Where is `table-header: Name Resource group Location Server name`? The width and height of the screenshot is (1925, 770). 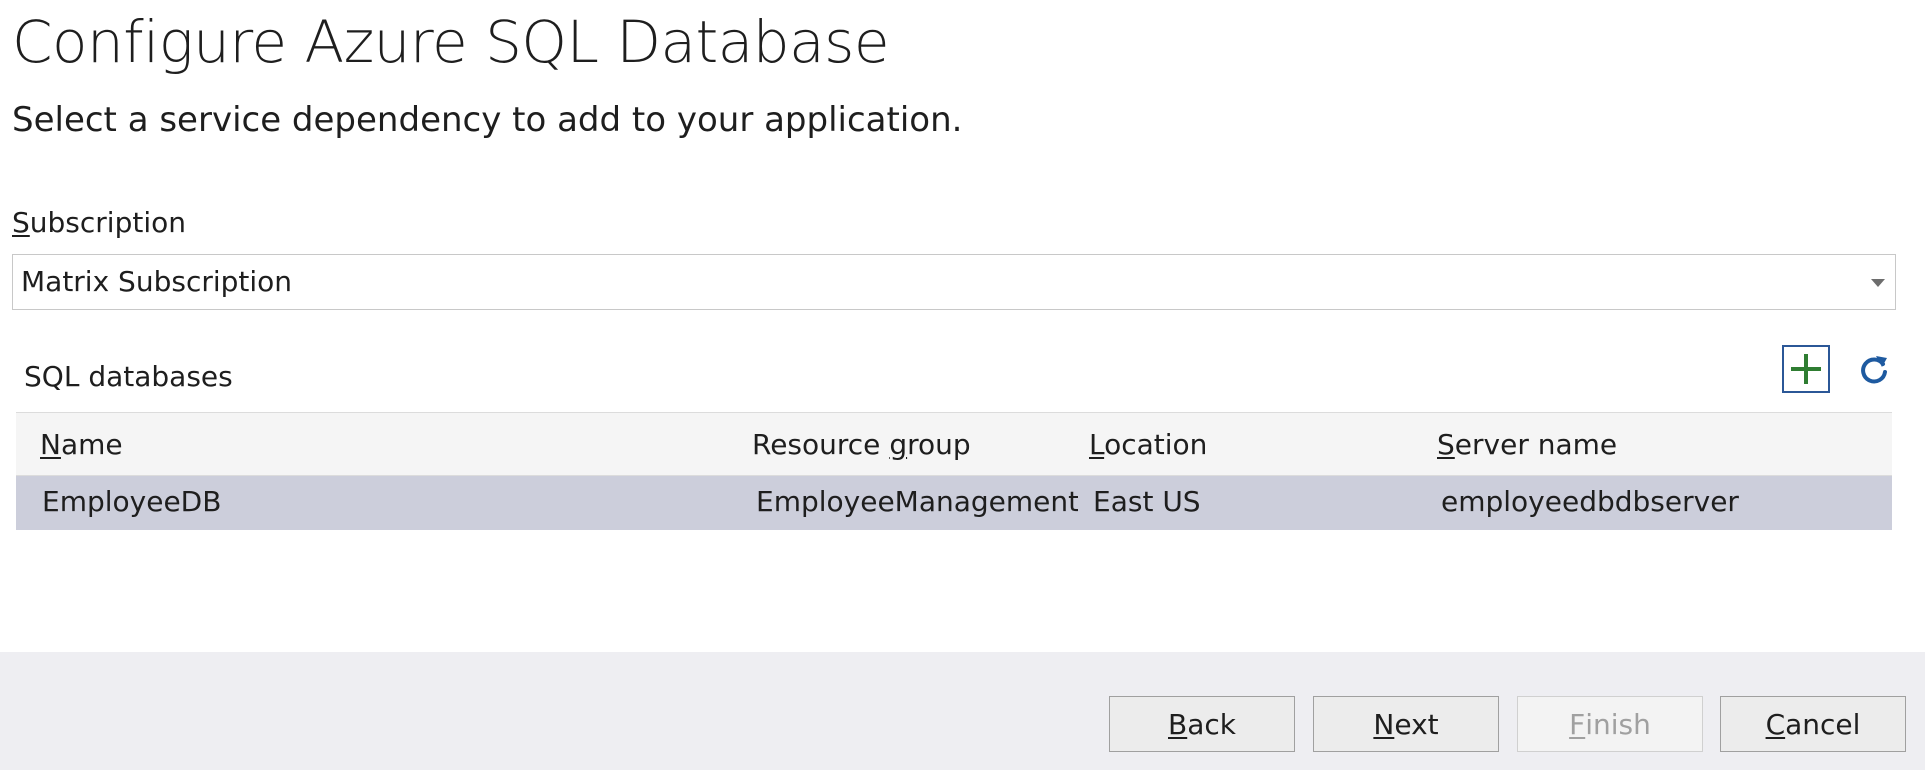
table-header: Name Resource group Location Server name is located at coordinates (954, 444).